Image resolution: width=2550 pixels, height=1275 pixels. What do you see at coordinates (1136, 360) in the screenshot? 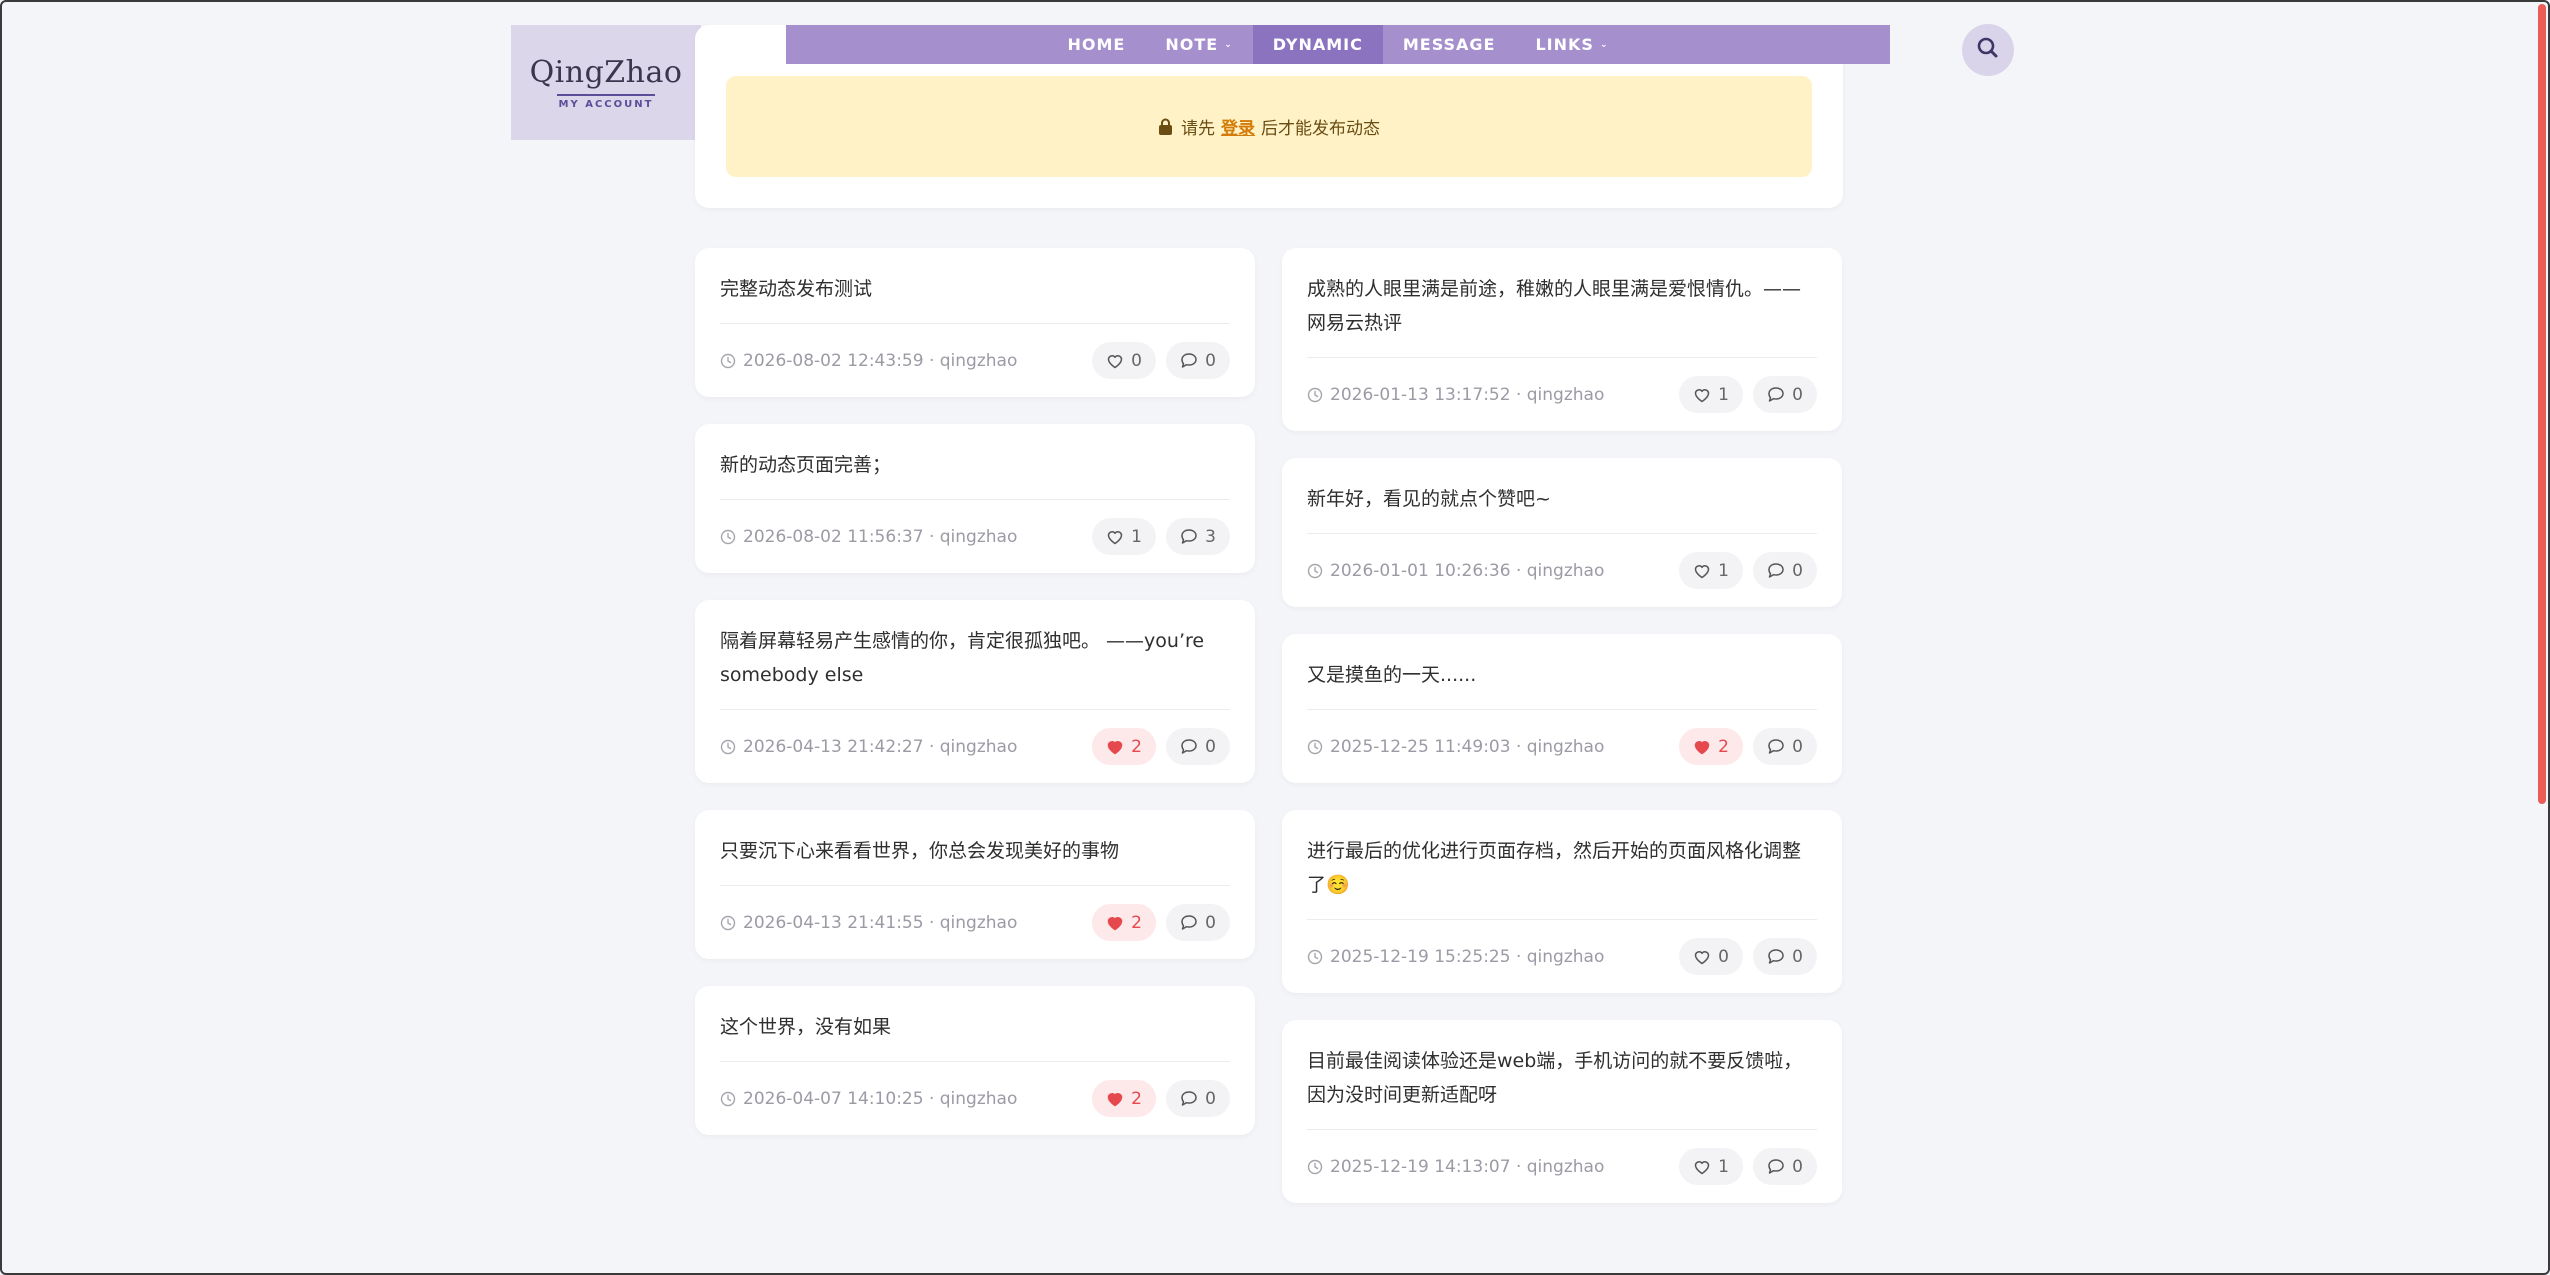
I see `like-count: 0` at bounding box center [1136, 360].